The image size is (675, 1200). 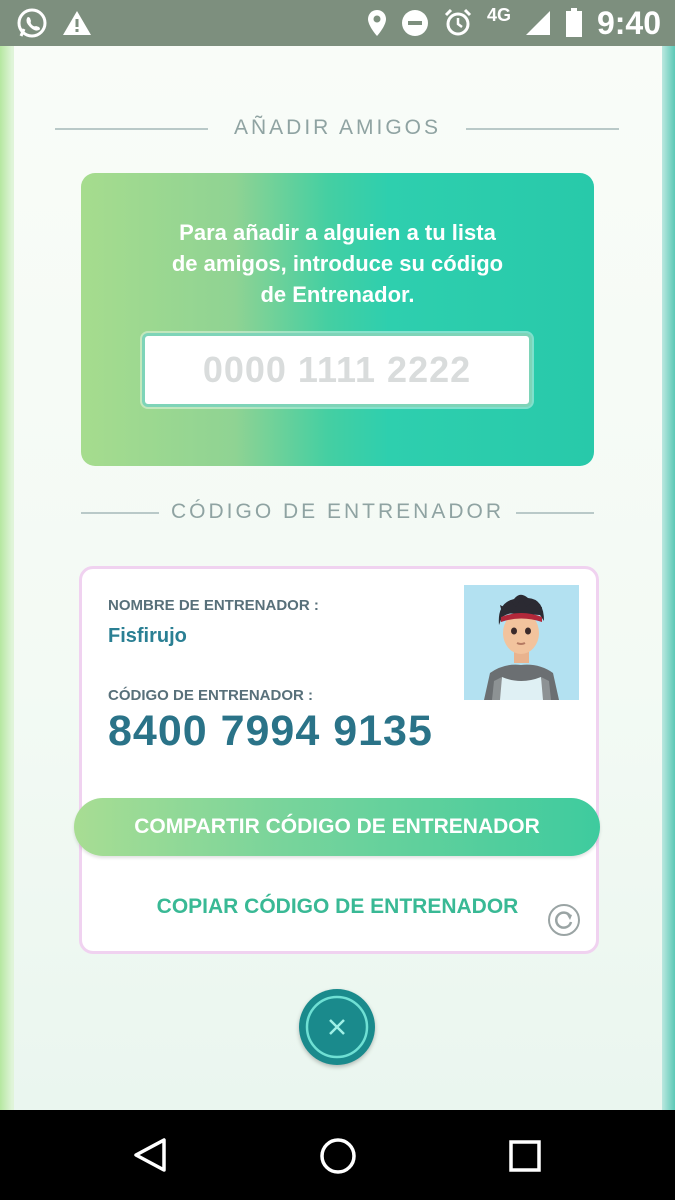 I want to click on do-not-disturb-icon, so click(x=414, y=23).